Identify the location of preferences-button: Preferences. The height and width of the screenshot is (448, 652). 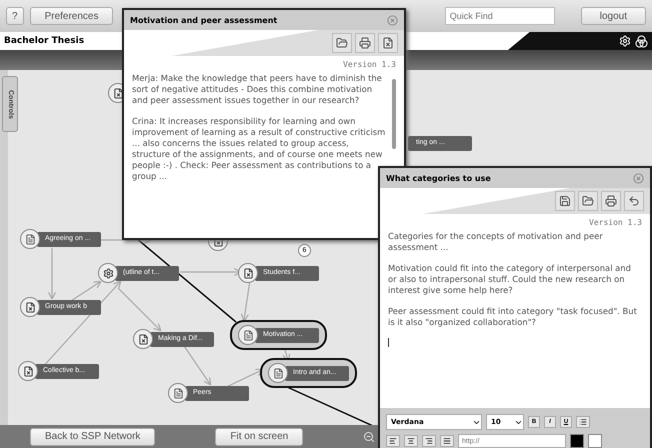
(72, 16).